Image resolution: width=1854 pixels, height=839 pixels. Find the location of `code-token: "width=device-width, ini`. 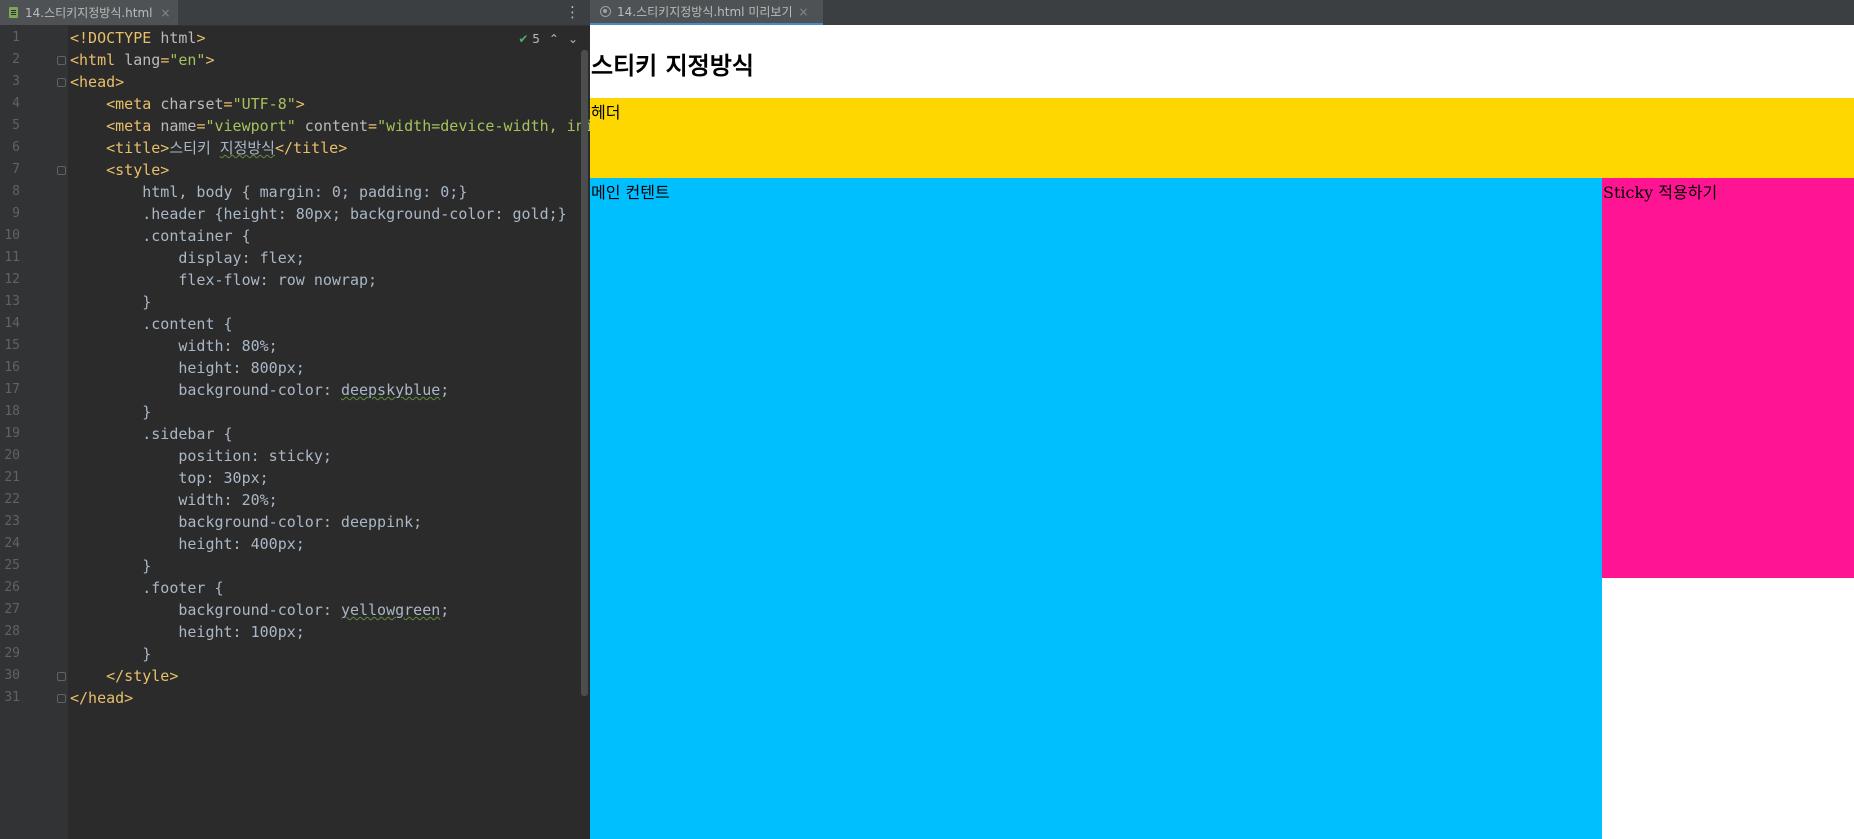

code-token: "width=device-width, ini is located at coordinates (483, 126).